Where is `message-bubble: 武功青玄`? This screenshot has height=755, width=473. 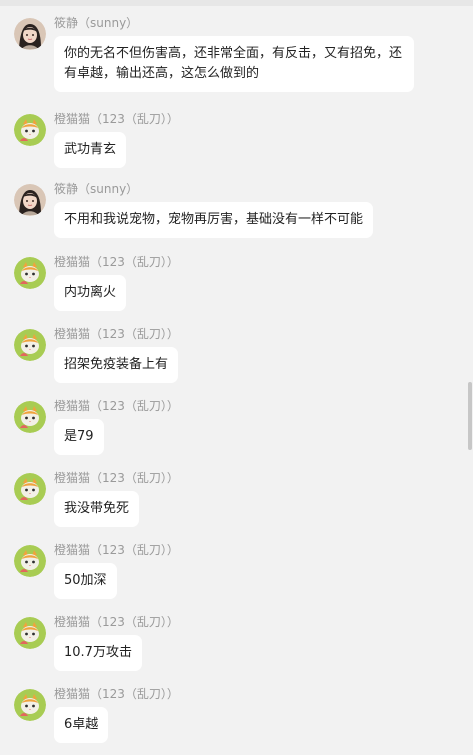
message-bubble: 武功青玄 is located at coordinates (90, 150).